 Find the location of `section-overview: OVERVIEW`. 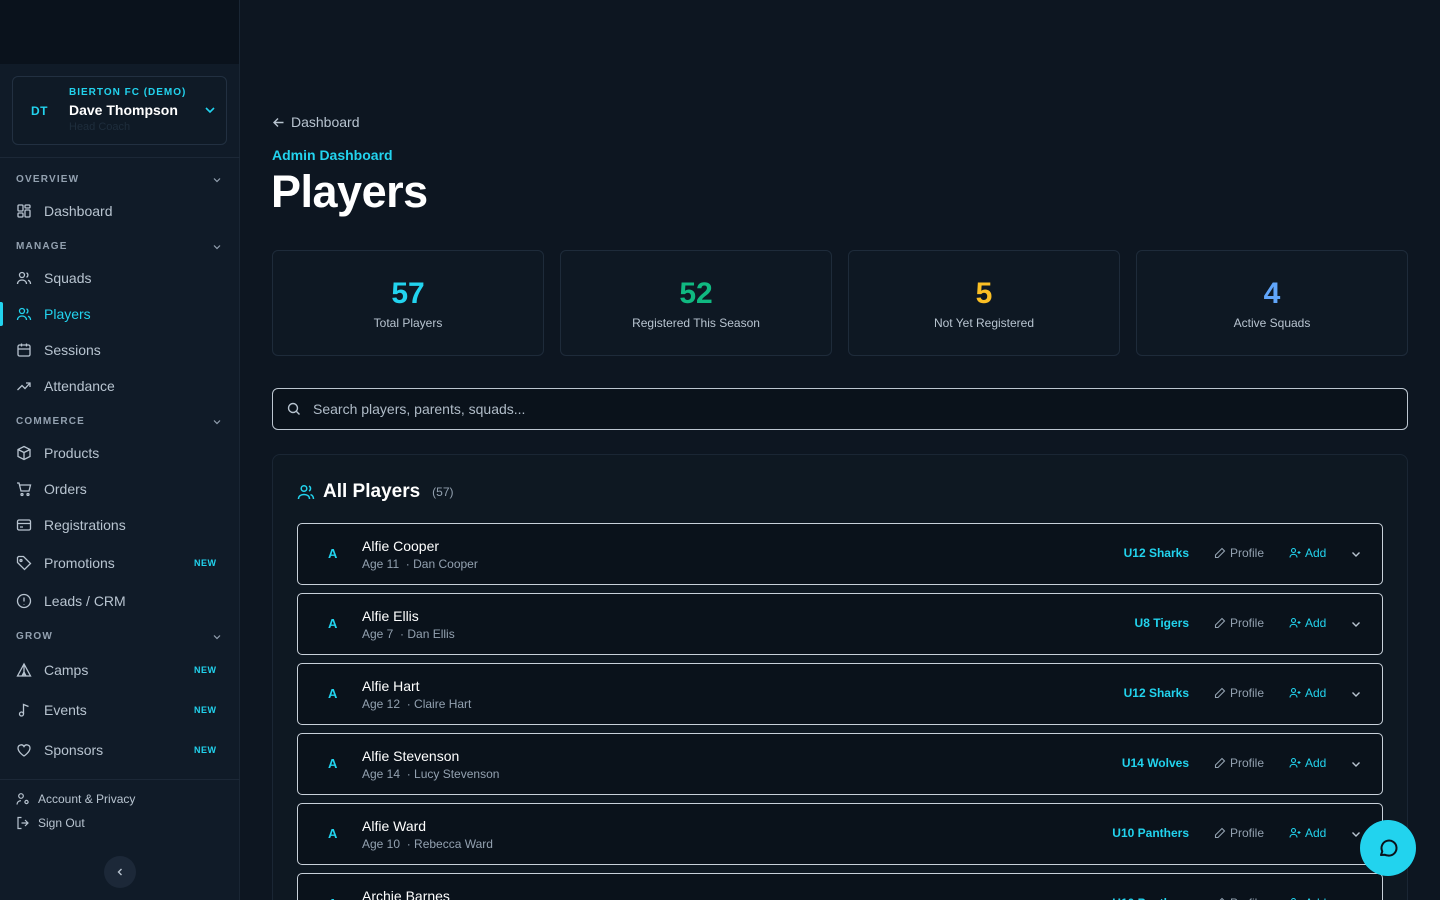

section-overview: OVERVIEW is located at coordinates (47, 179).